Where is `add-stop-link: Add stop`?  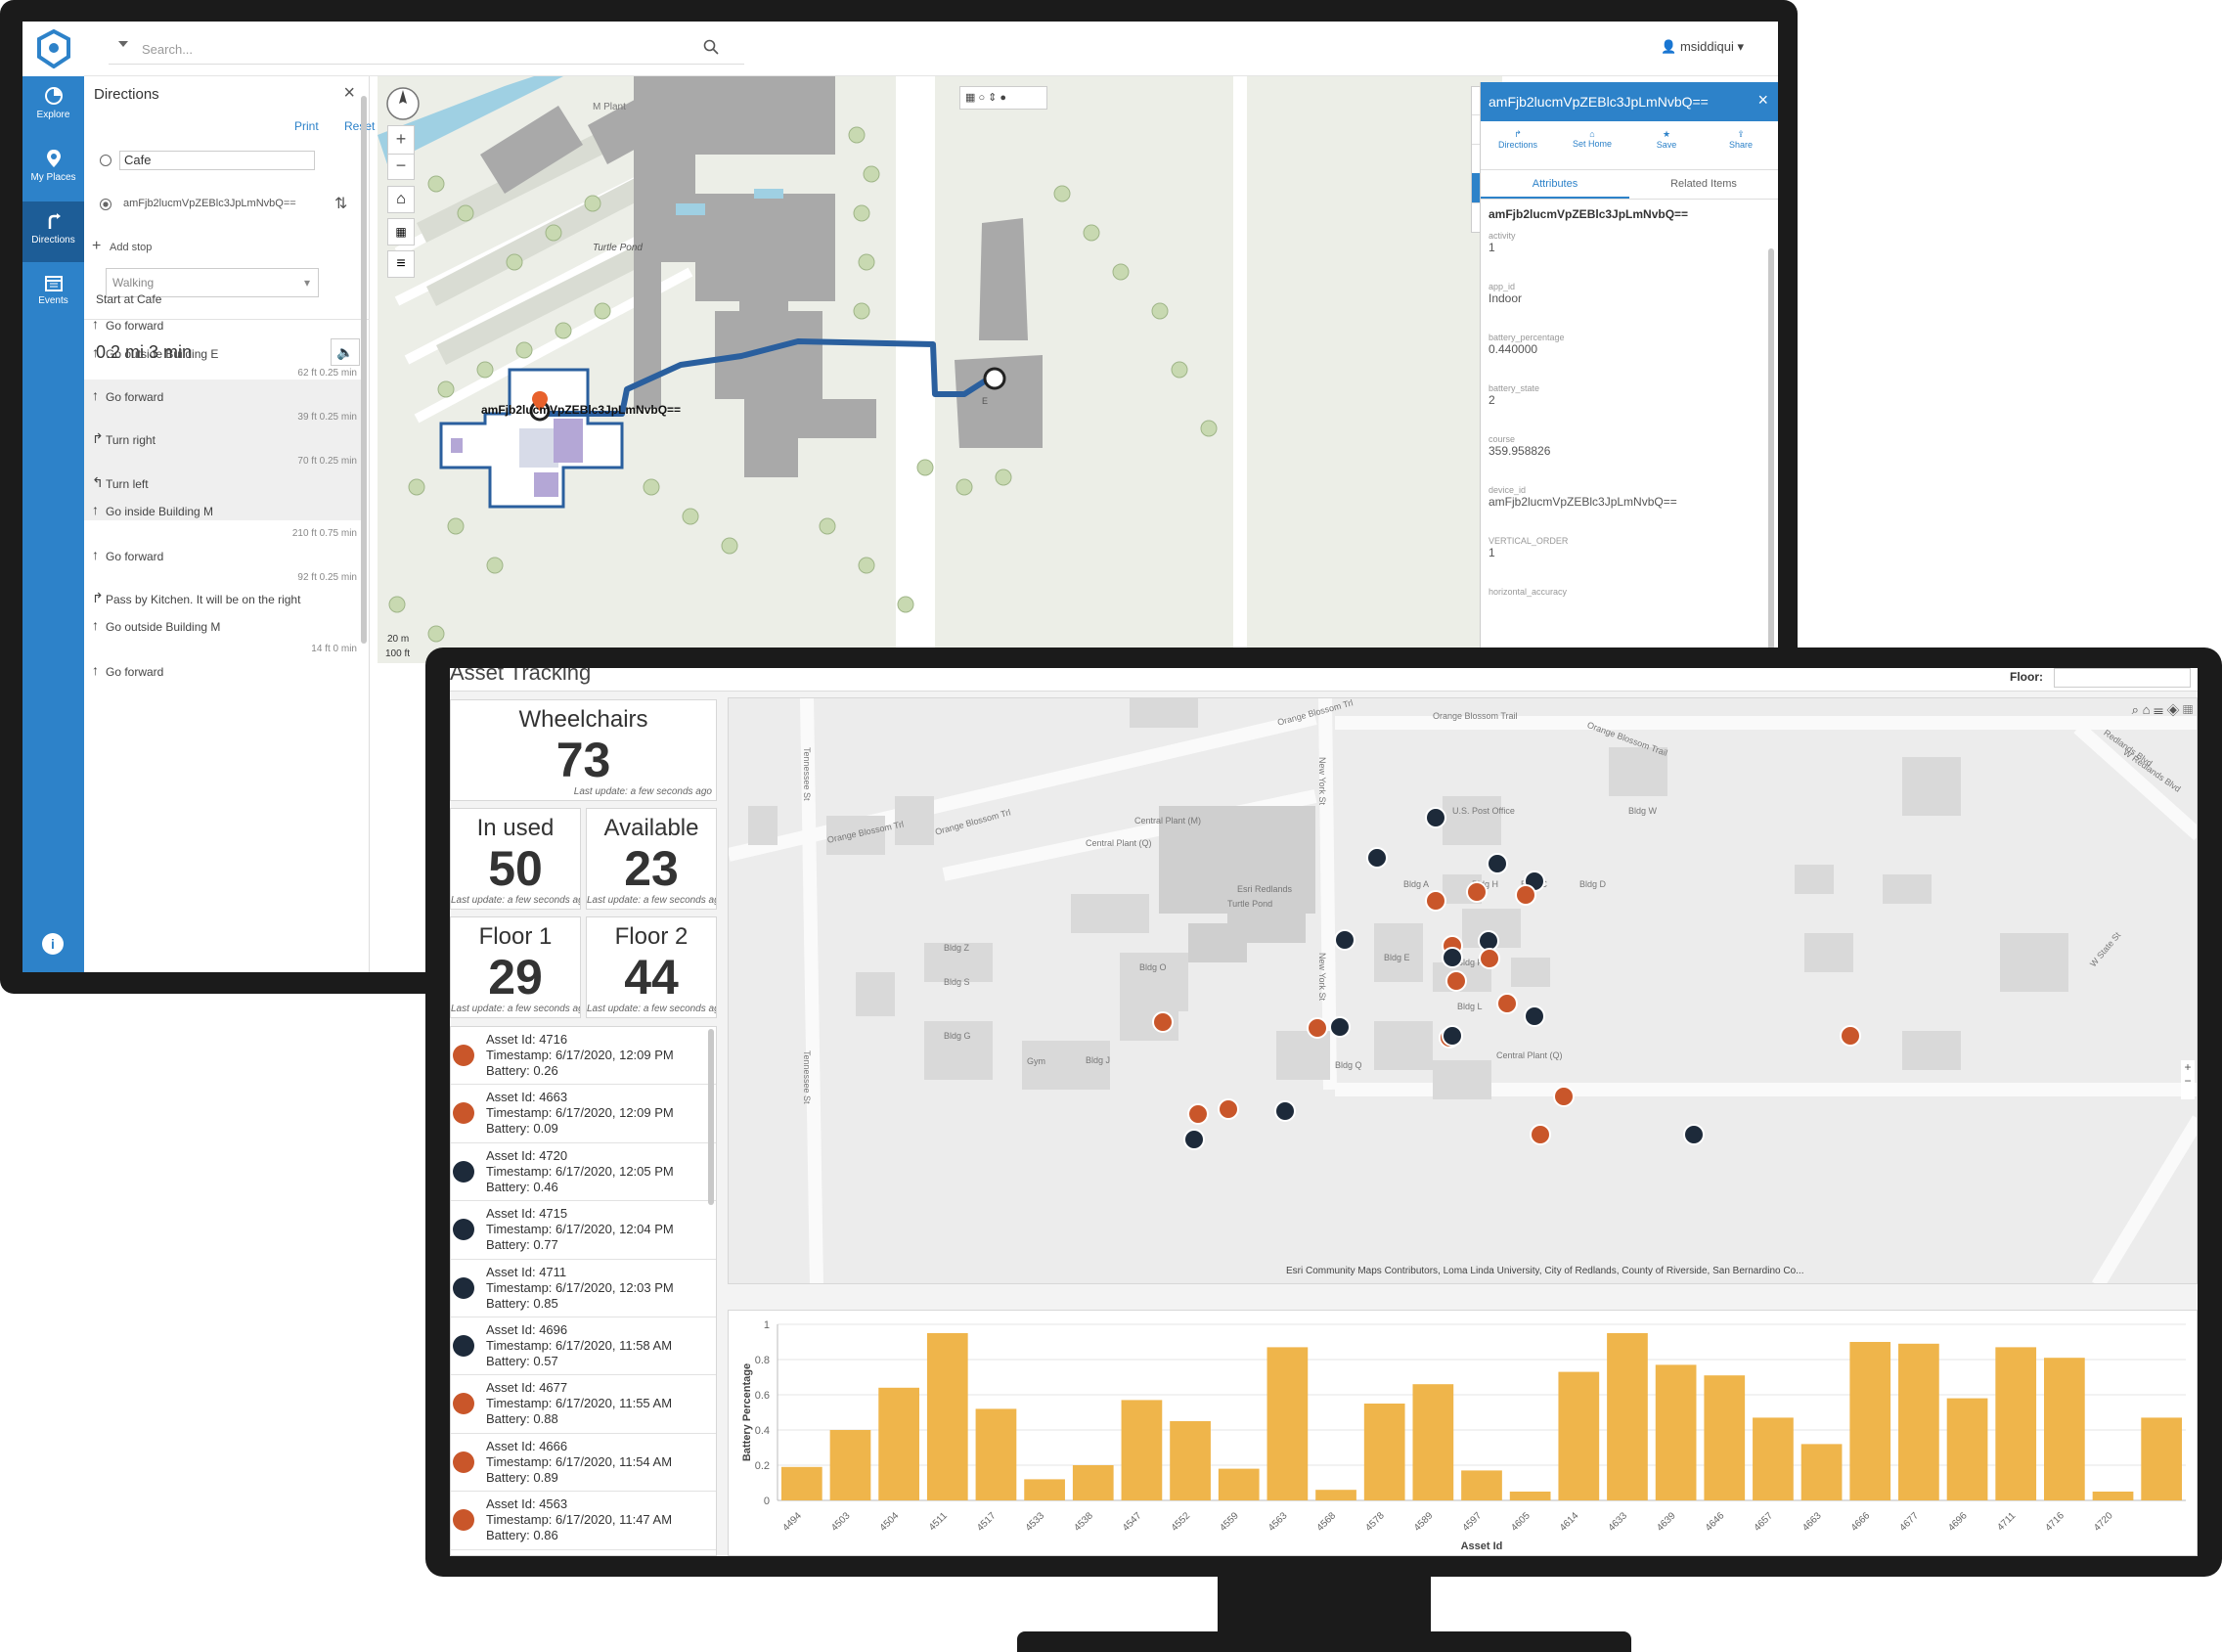 add-stop-link: Add stop is located at coordinates (131, 248).